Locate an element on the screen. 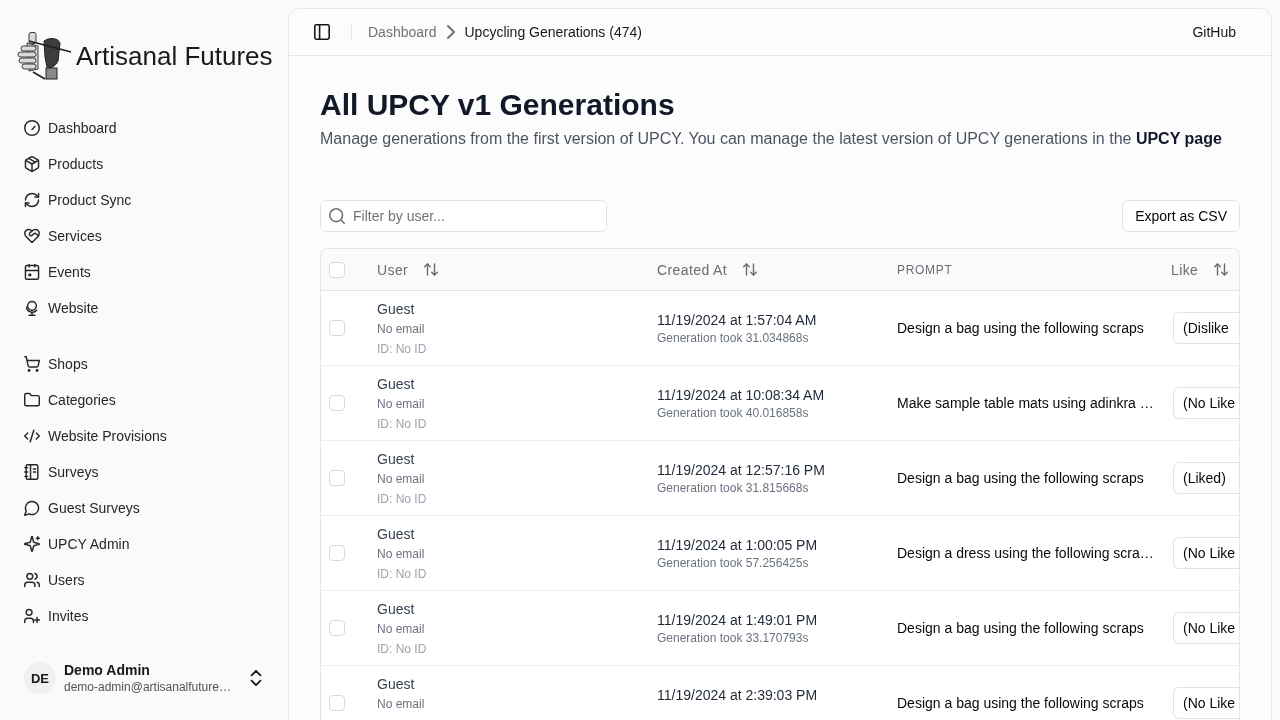  column-header: Created At is located at coordinates (707, 269).